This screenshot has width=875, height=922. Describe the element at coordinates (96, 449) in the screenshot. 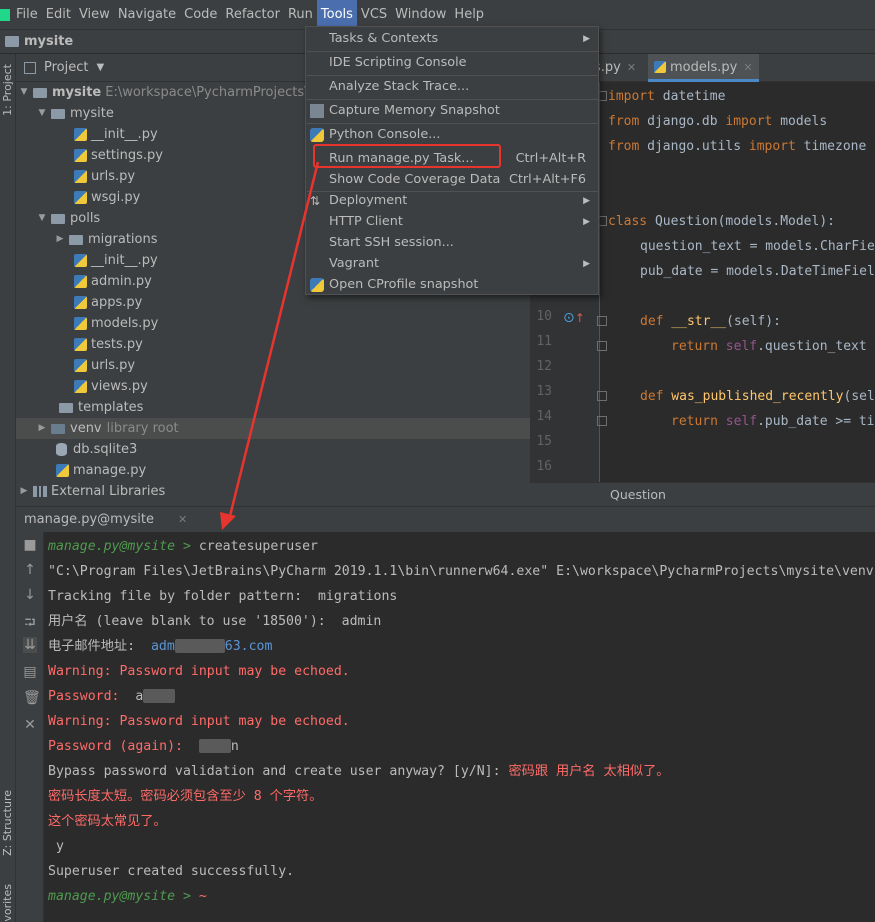

I see `tree-item-db: db.sqlite3` at that location.